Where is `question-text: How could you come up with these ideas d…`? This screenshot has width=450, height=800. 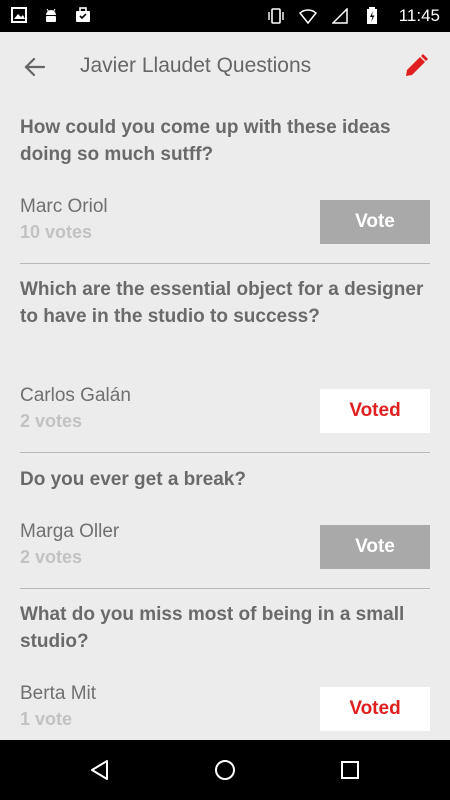 question-text: How could you come up with these ideas d… is located at coordinates (205, 141).